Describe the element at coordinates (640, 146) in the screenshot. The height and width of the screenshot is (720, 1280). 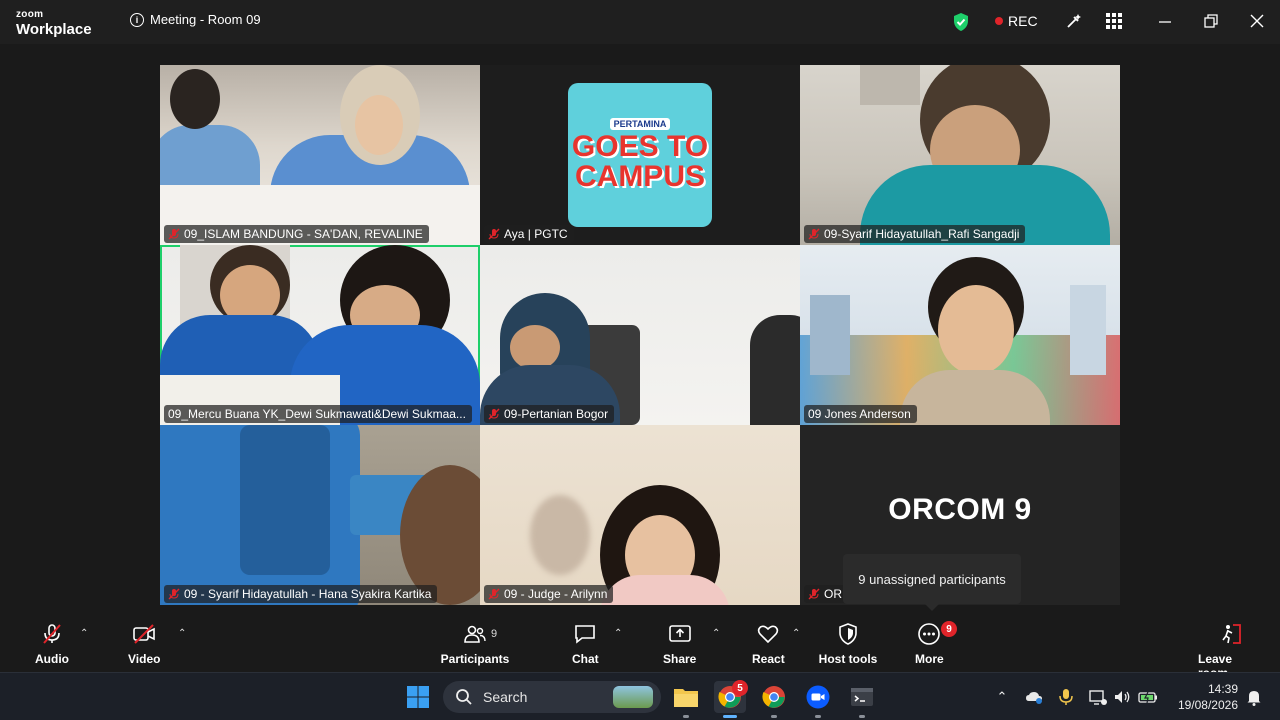
I see `logo-line-2: GOES TO` at that location.